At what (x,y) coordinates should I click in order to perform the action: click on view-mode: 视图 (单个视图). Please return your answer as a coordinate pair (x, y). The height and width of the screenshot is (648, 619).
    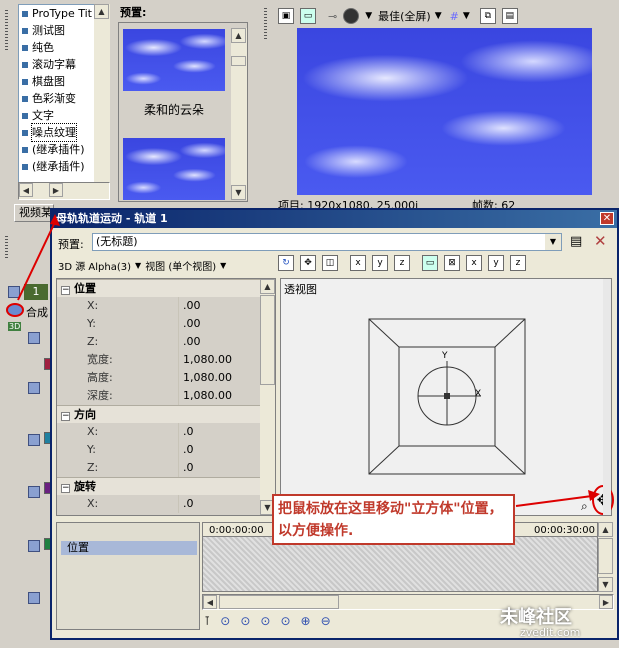
    Looking at the image, I should click on (180, 265).